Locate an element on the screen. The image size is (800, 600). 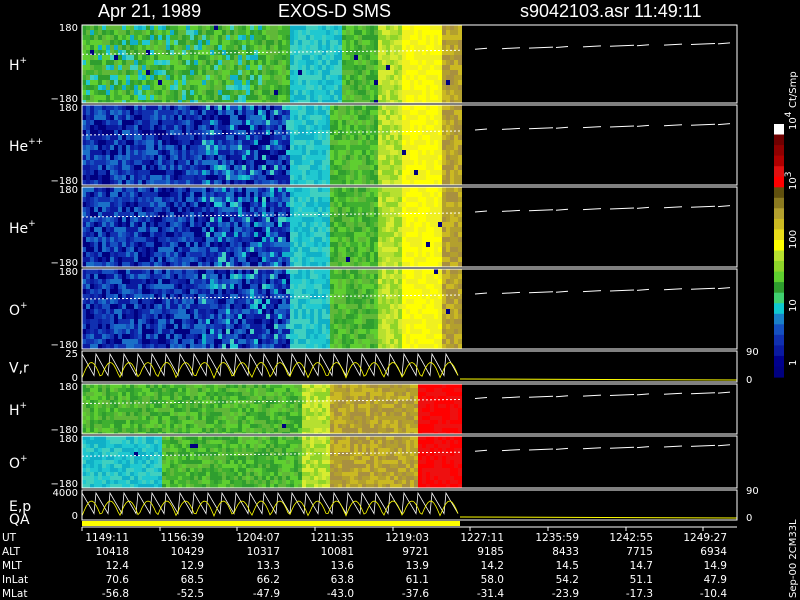
plot-file-time: s9042103.asr 11:49:11 is located at coordinates (610, 11).